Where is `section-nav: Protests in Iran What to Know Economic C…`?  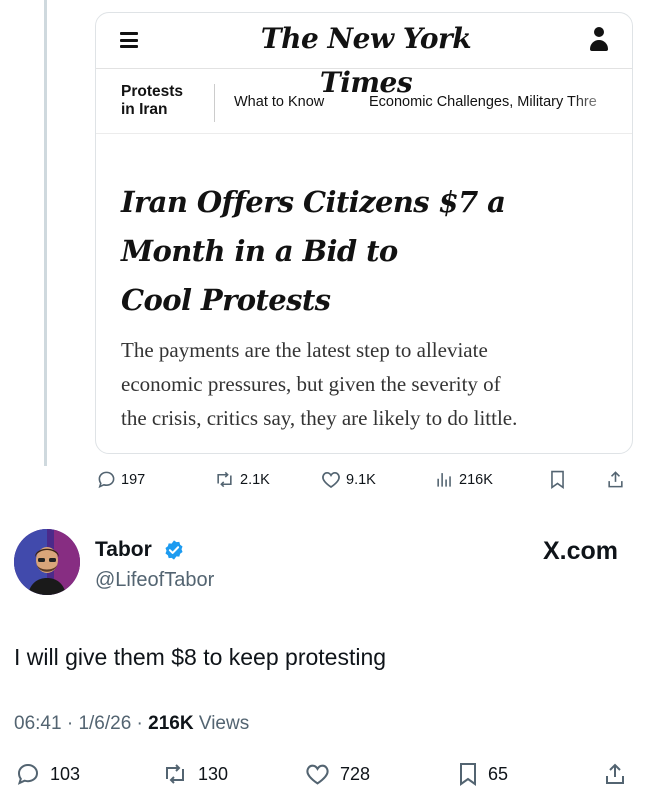 section-nav: Protests in Iran What to Know Economic C… is located at coordinates (364, 102).